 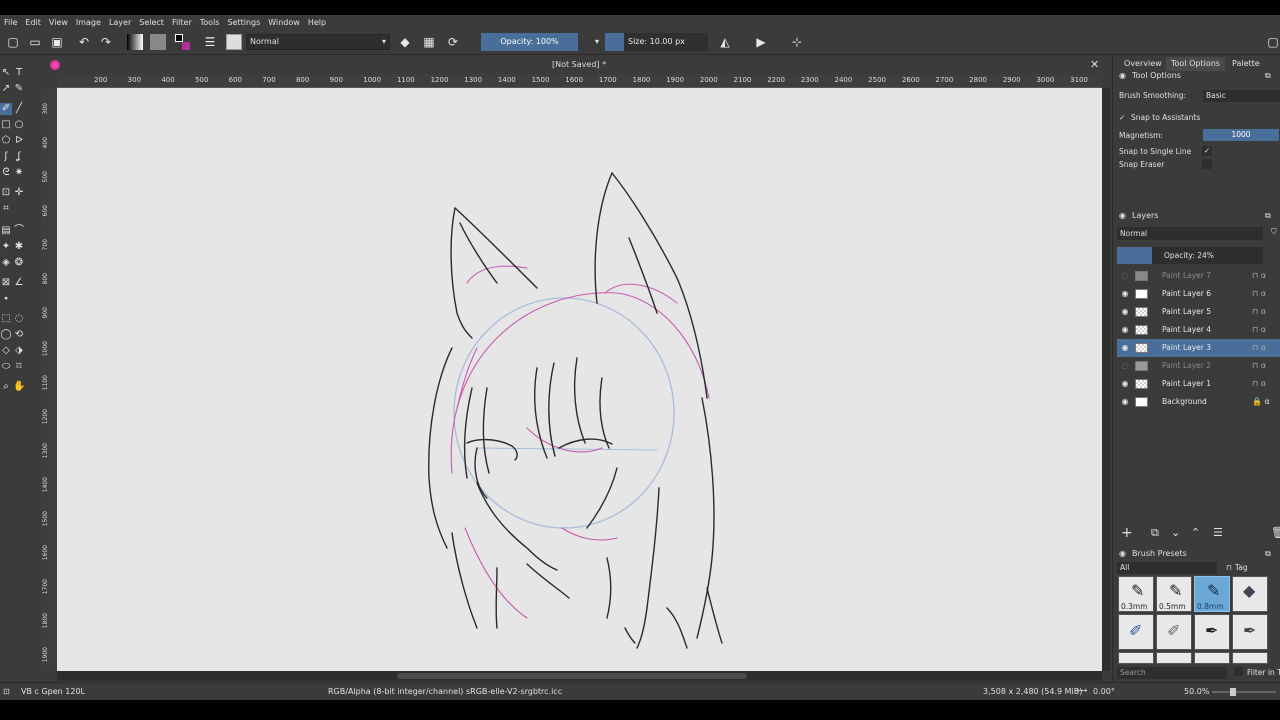 What do you see at coordinates (529, 42) in the screenshot?
I see `opacity-slider: Opacity: 100%` at bounding box center [529, 42].